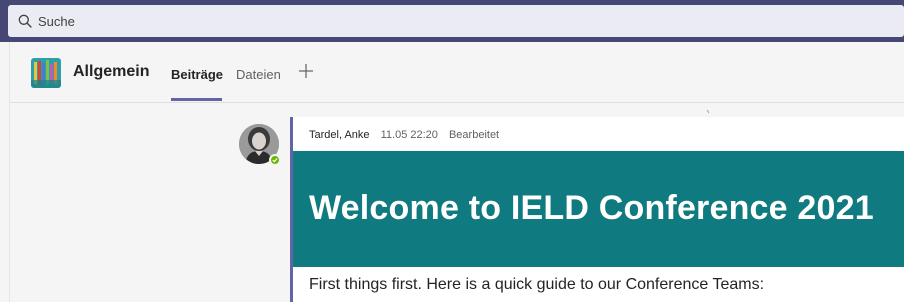  What do you see at coordinates (591, 208) in the screenshot?
I see `banner-title: Welcome to IELD Conference 2021` at bounding box center [591, 208].